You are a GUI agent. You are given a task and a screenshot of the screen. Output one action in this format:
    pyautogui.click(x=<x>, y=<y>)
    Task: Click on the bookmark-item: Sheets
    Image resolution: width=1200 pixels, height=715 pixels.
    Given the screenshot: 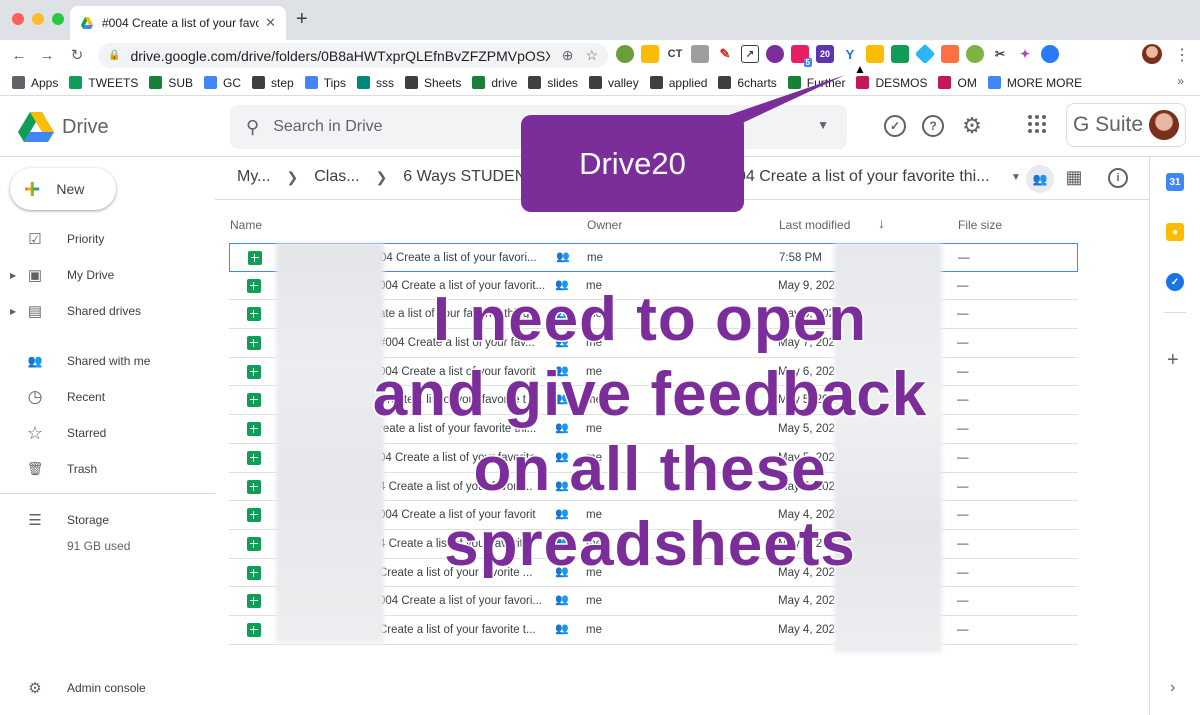 What is the action you would take?
    pyautogui.click(x=432, y=83)
    